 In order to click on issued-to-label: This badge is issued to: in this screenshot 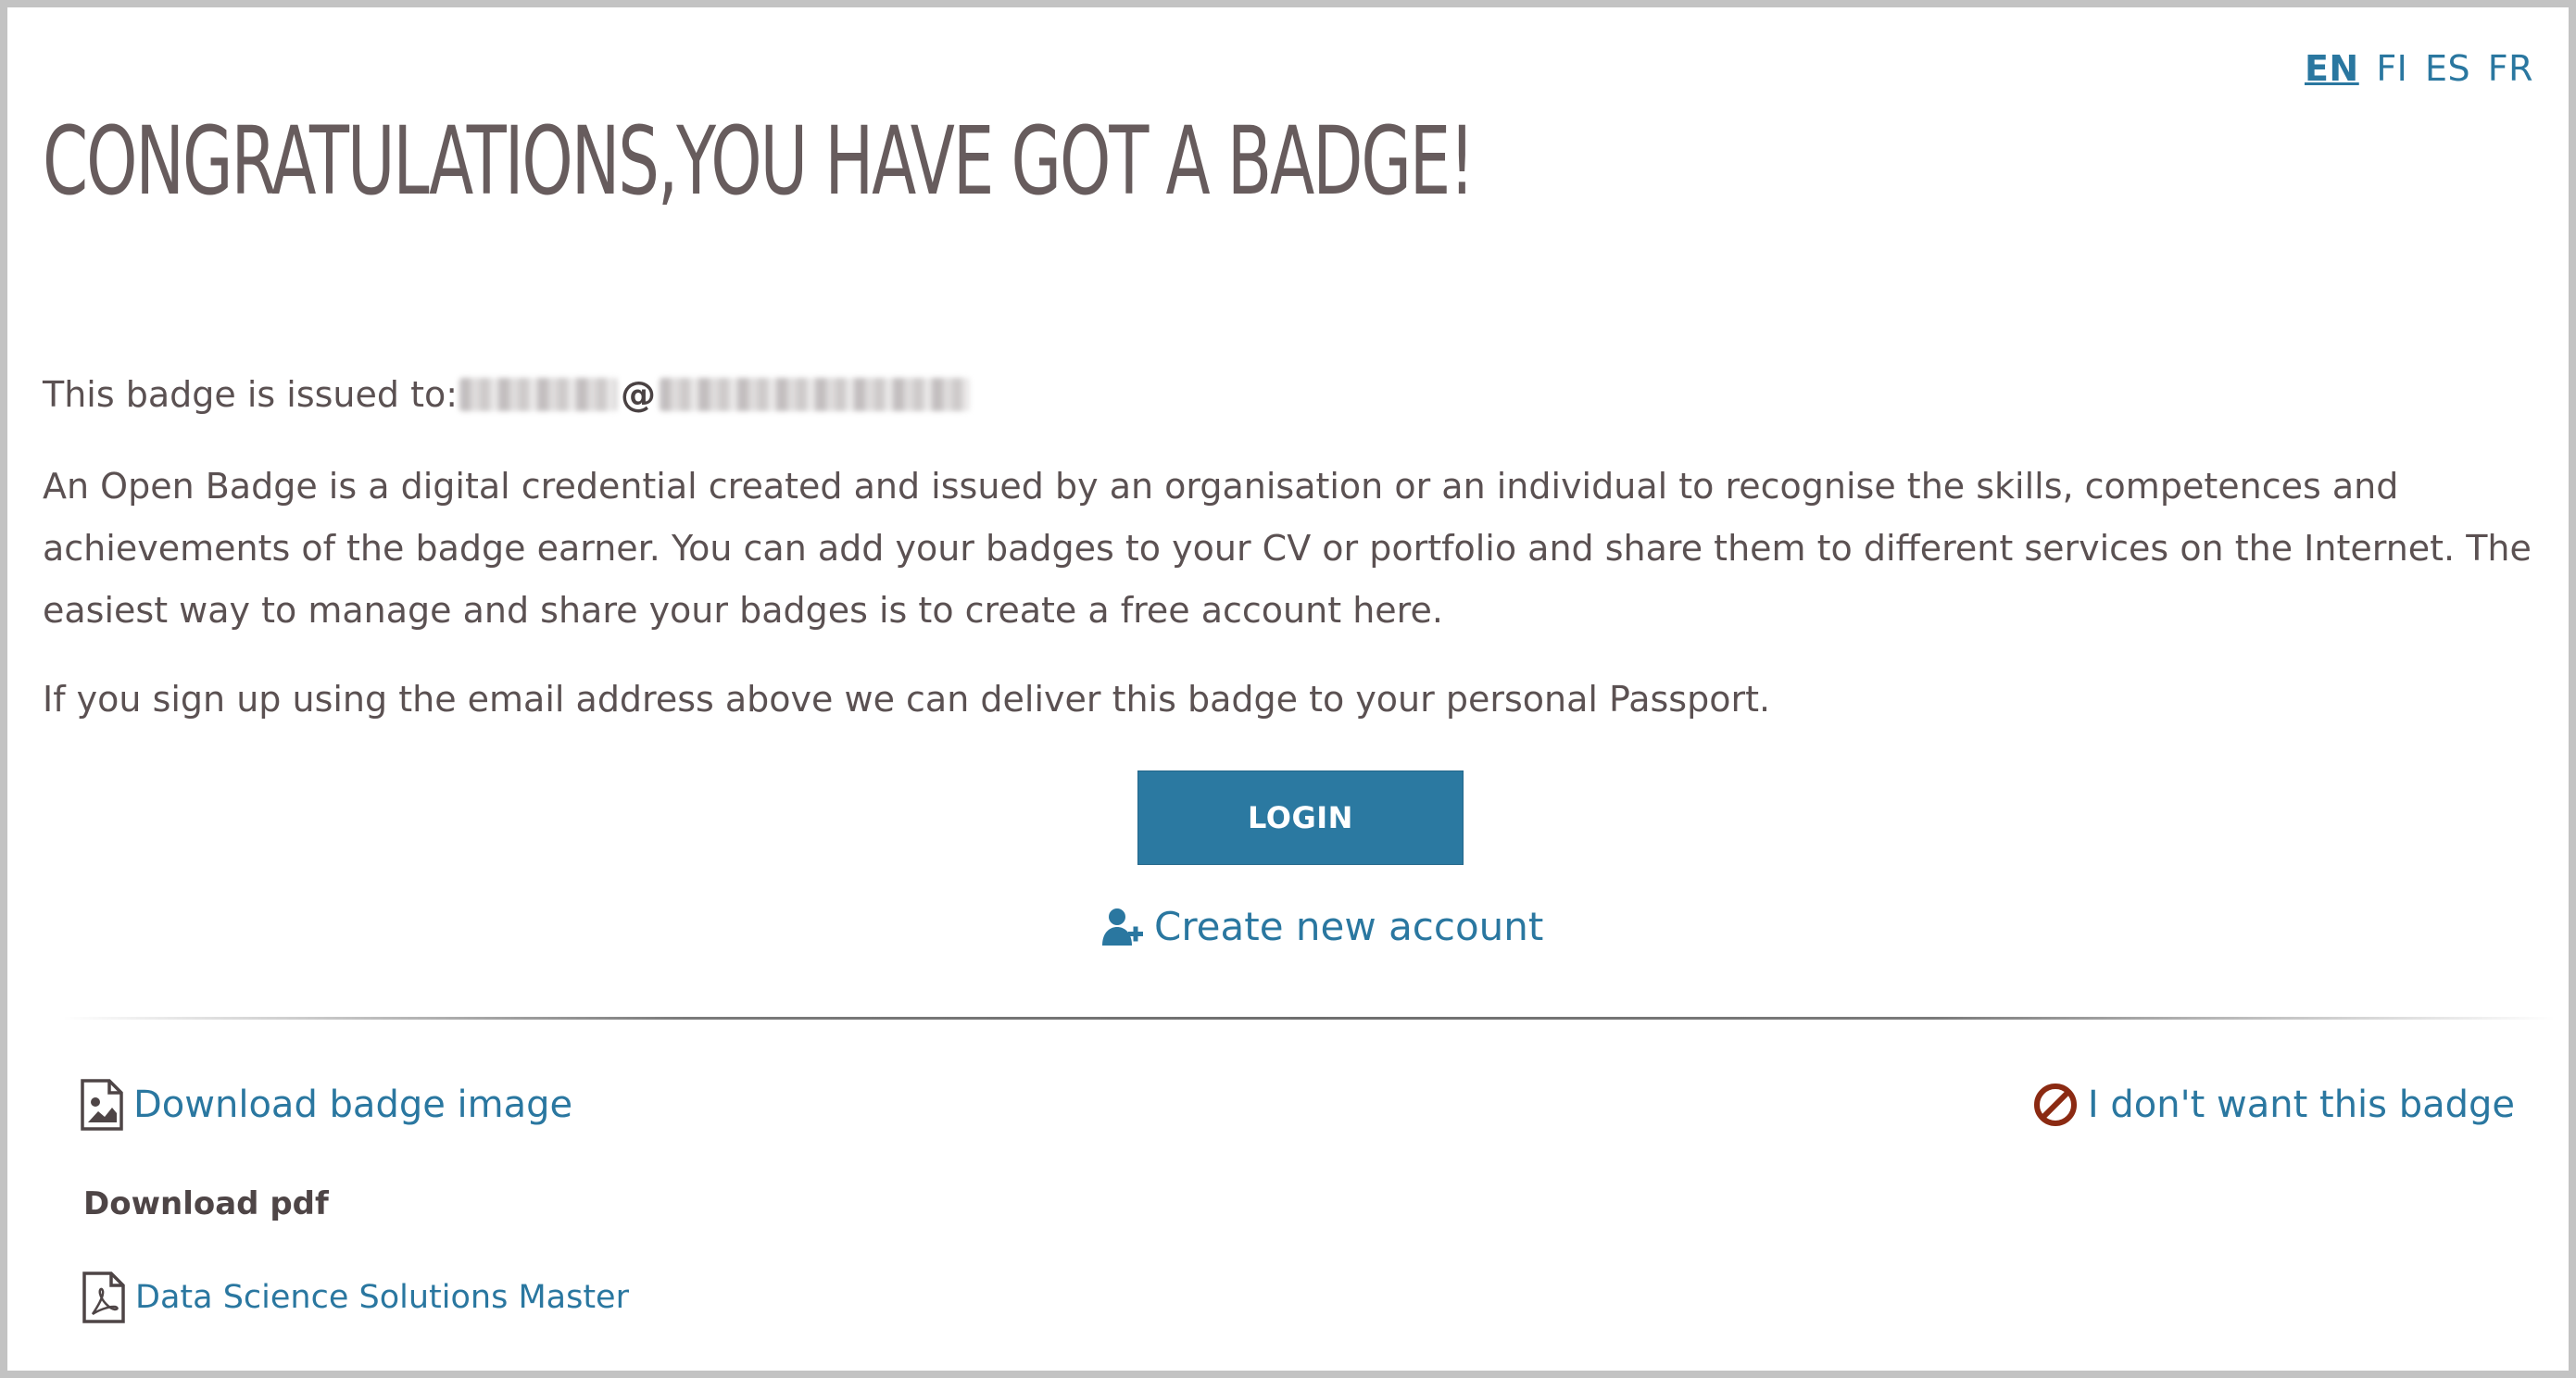, I will do `click(251, 394)`.